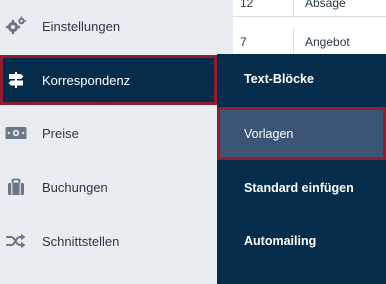  I want to click on sidebar-item-label: Einstellungen, so click(81, 26).